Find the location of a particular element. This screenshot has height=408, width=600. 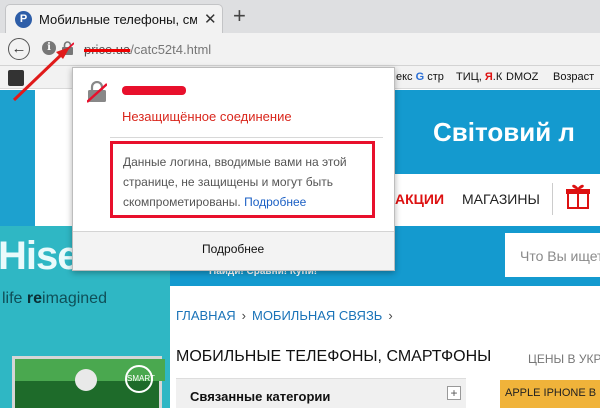

address-bar: price.ua/catc52t4.html is located at coordinates (147, 49).